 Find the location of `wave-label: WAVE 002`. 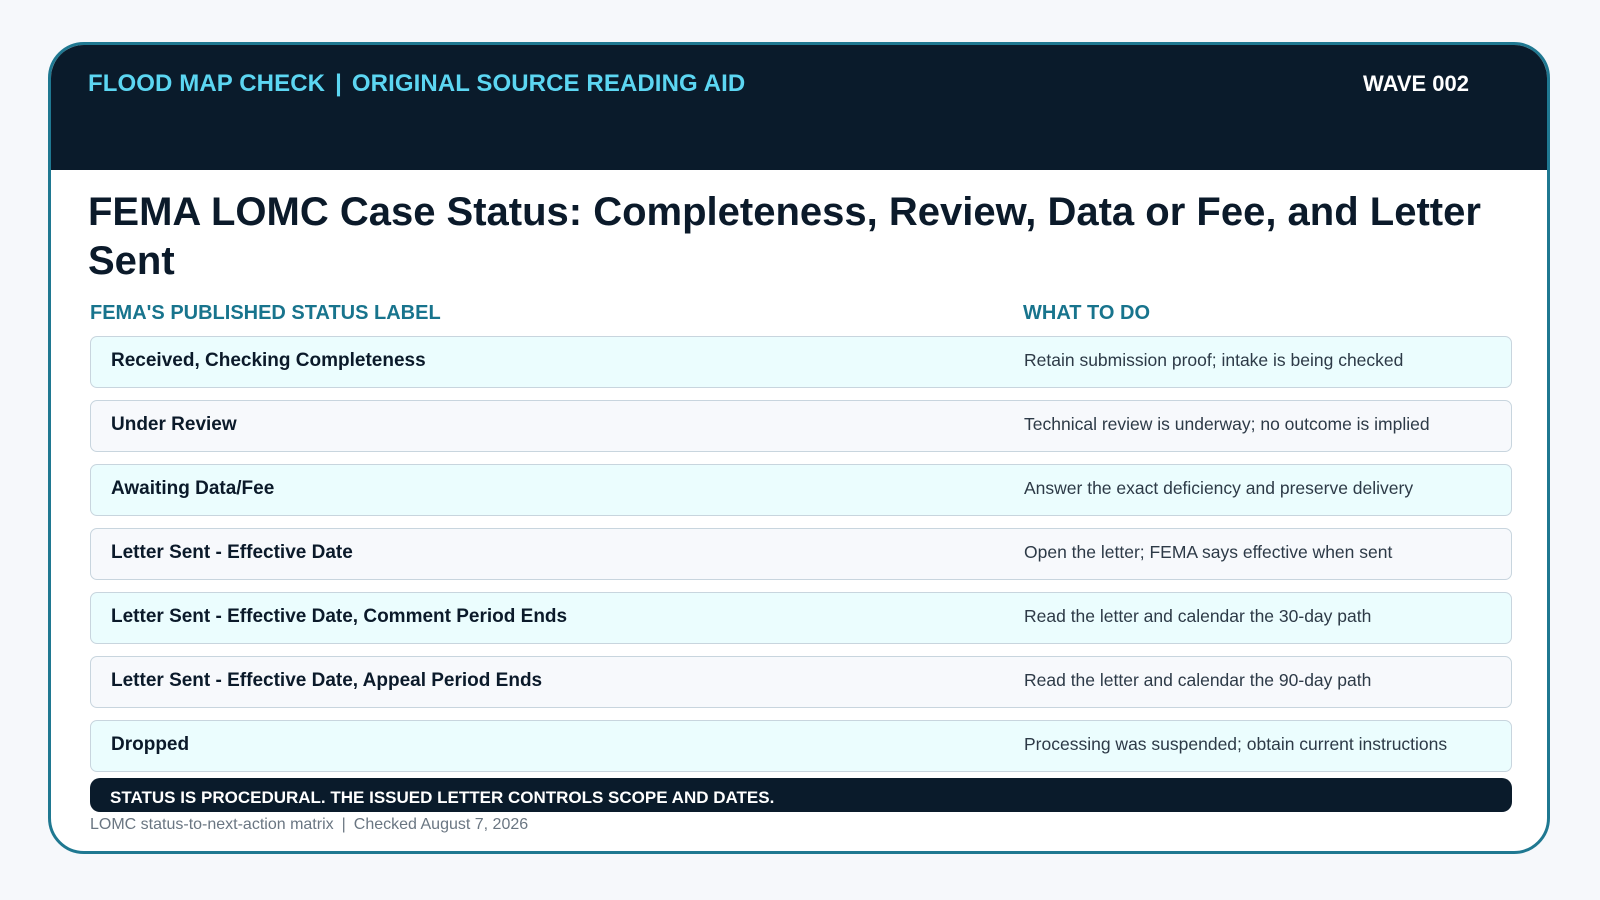

wave-label: WAVE 002 is located at coordinates (1416, 83).